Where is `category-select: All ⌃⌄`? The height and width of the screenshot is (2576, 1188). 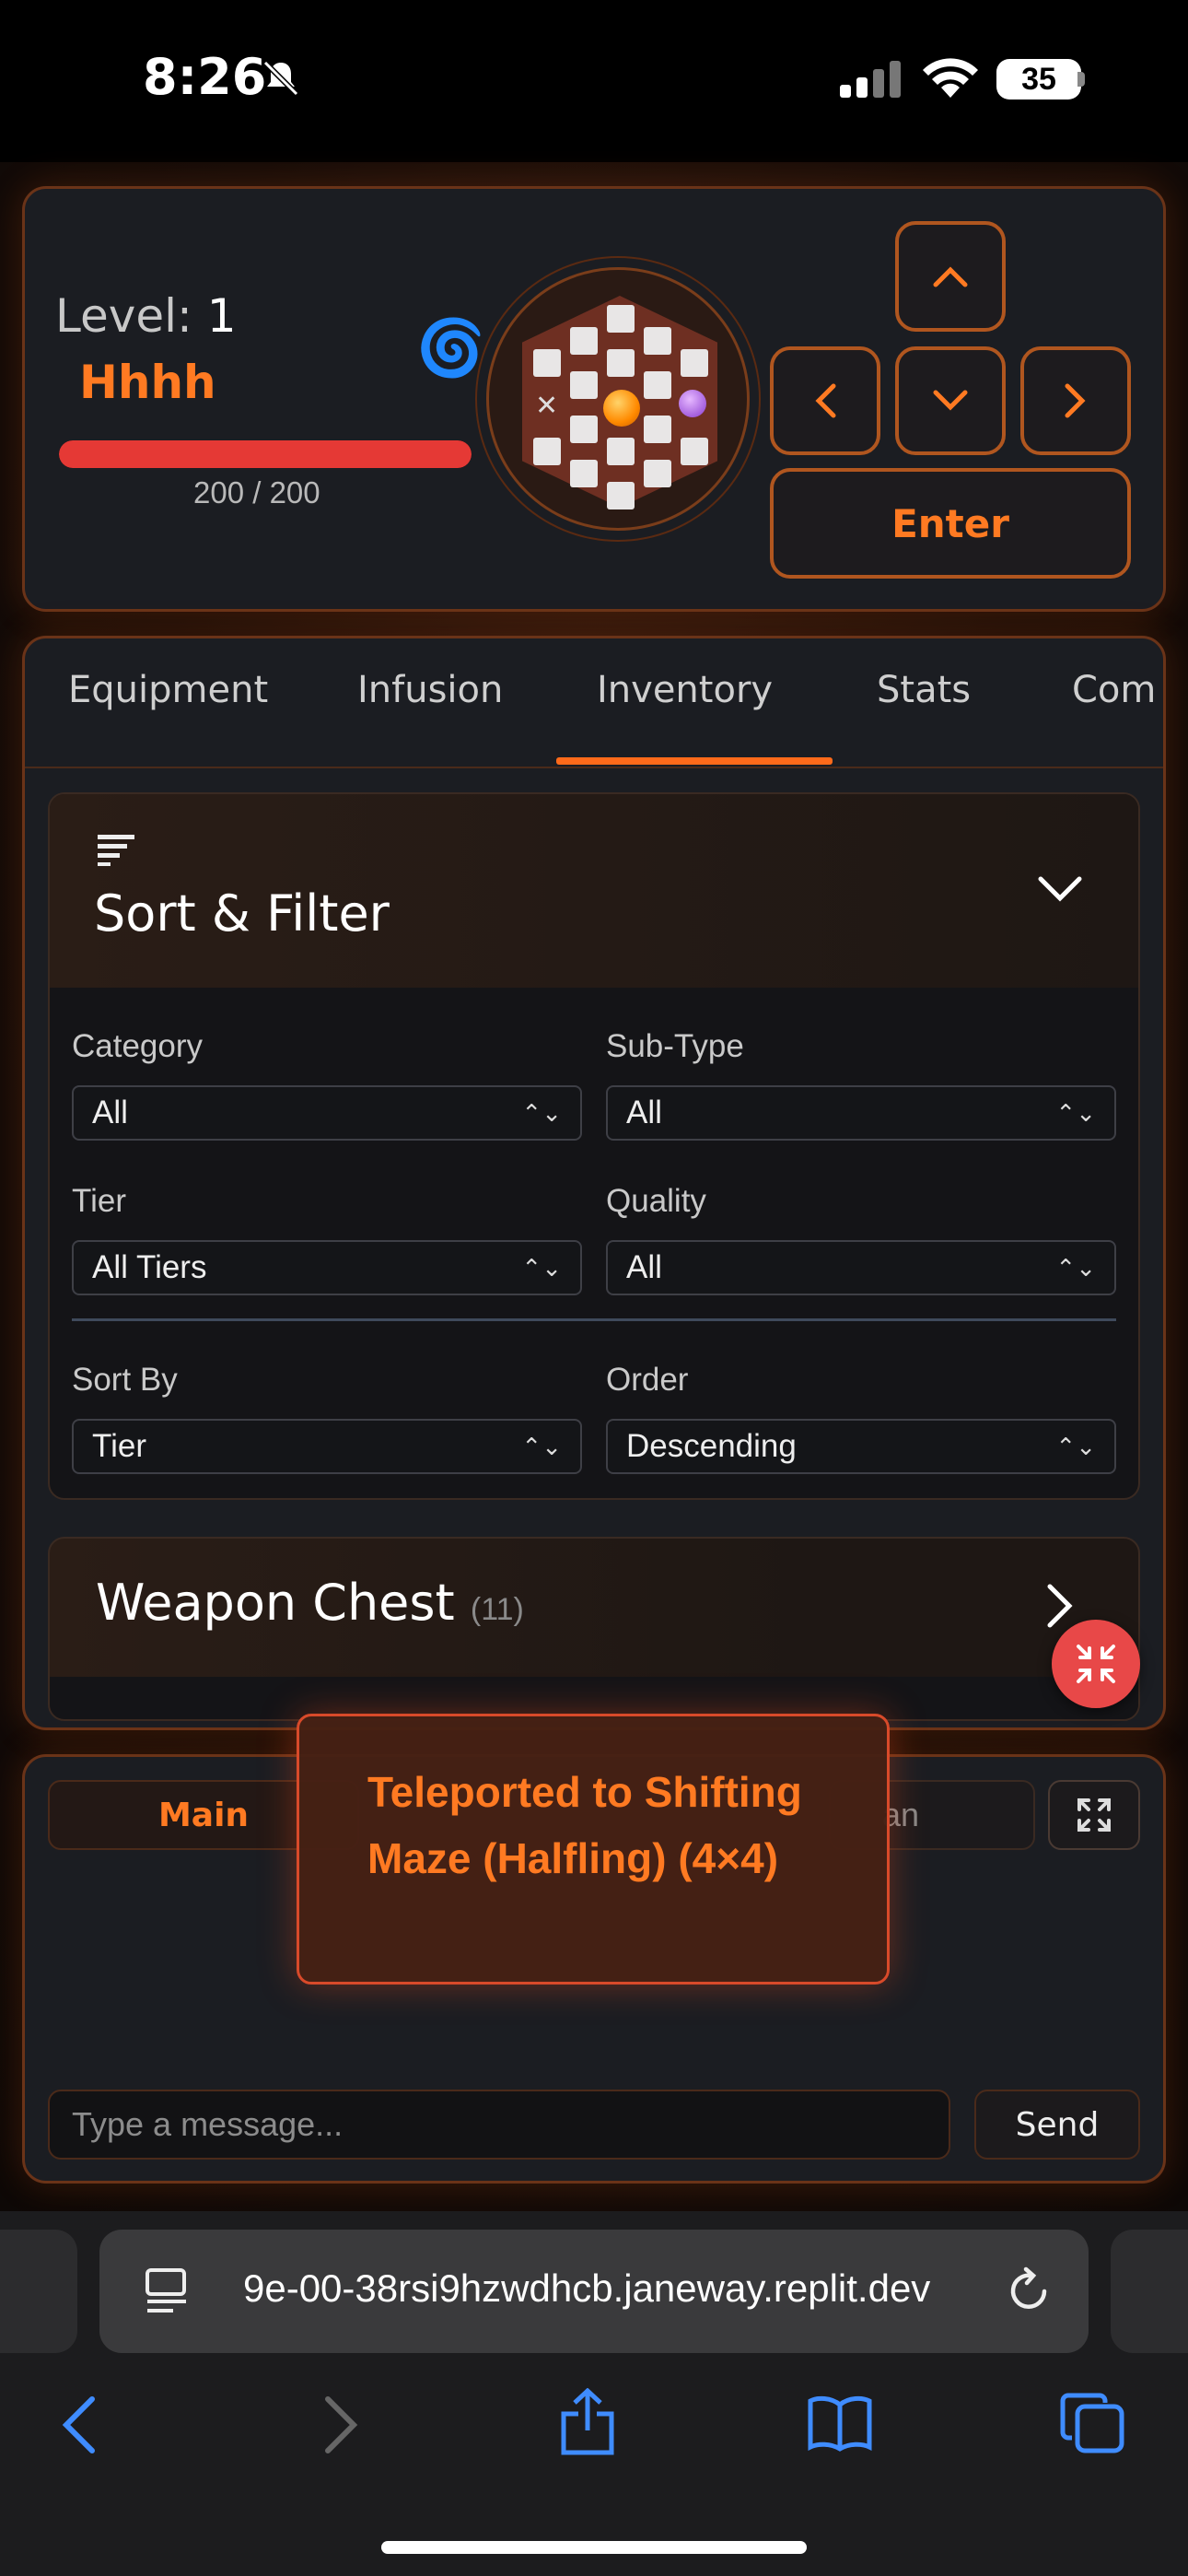
category-select: All ⌃⌄ is located at coordinates (327, 1113).